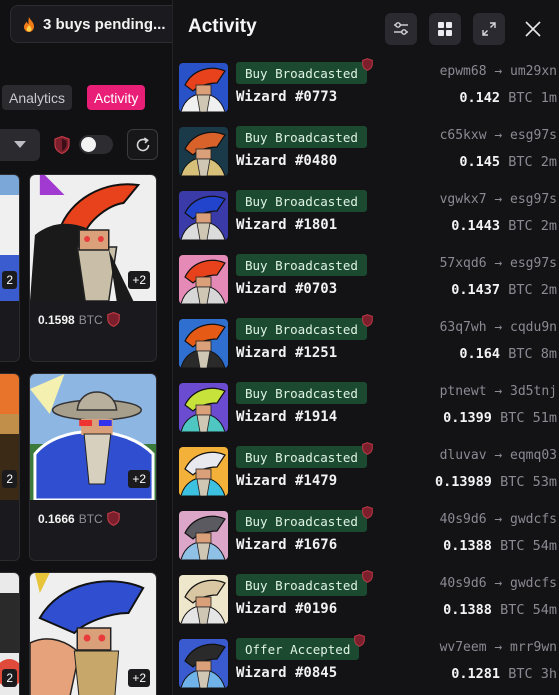 This screenshot has height=695, width=559. I want to click on to-address: 3d5tnj, so click(533, 391).